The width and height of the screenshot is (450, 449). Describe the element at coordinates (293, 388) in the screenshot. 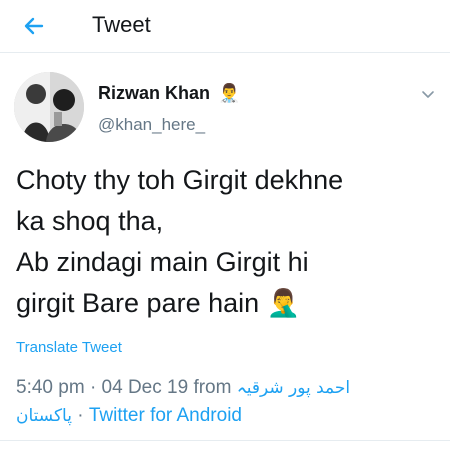

I see `tweet-location-link: احمد پور شرقیہ` at that location.